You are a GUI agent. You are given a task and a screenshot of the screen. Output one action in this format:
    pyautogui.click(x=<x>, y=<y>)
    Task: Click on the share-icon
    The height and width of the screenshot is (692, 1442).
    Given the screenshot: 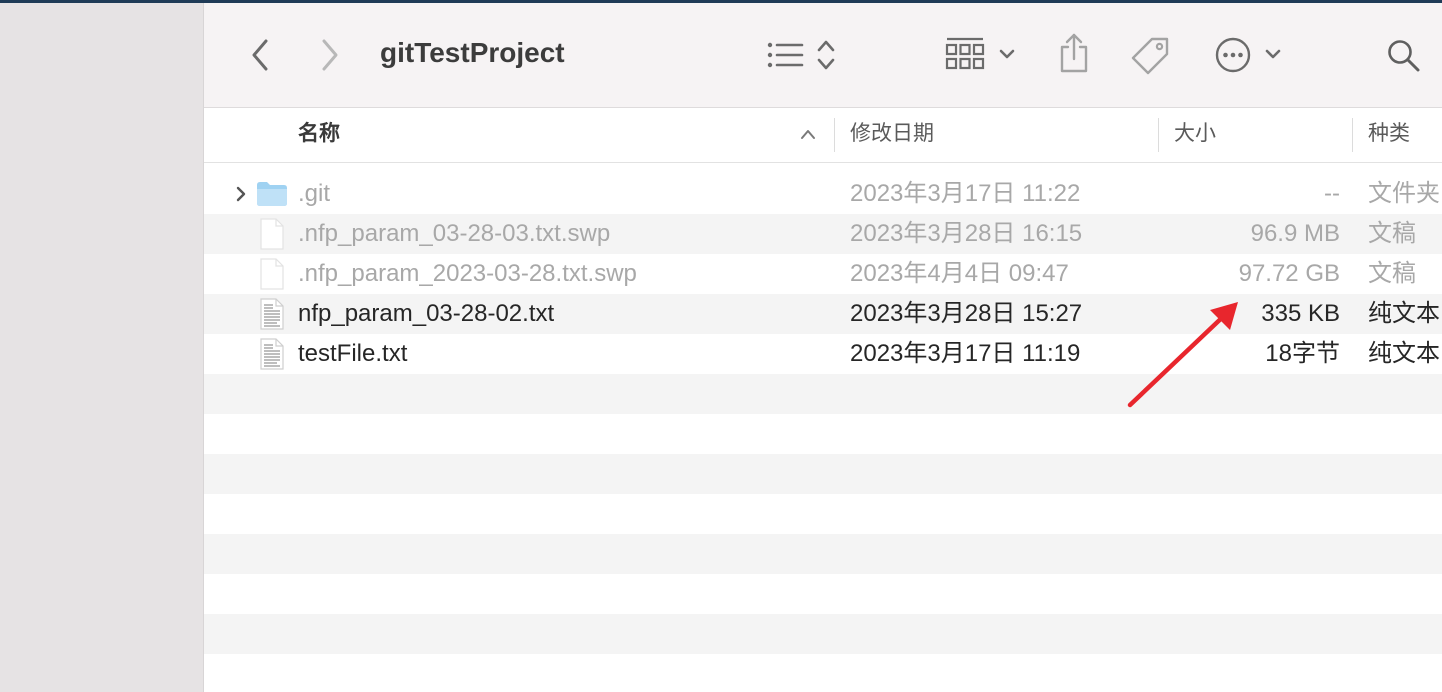 What is the action you would take?
    pyautogui.click(x=1074, y=53)
    